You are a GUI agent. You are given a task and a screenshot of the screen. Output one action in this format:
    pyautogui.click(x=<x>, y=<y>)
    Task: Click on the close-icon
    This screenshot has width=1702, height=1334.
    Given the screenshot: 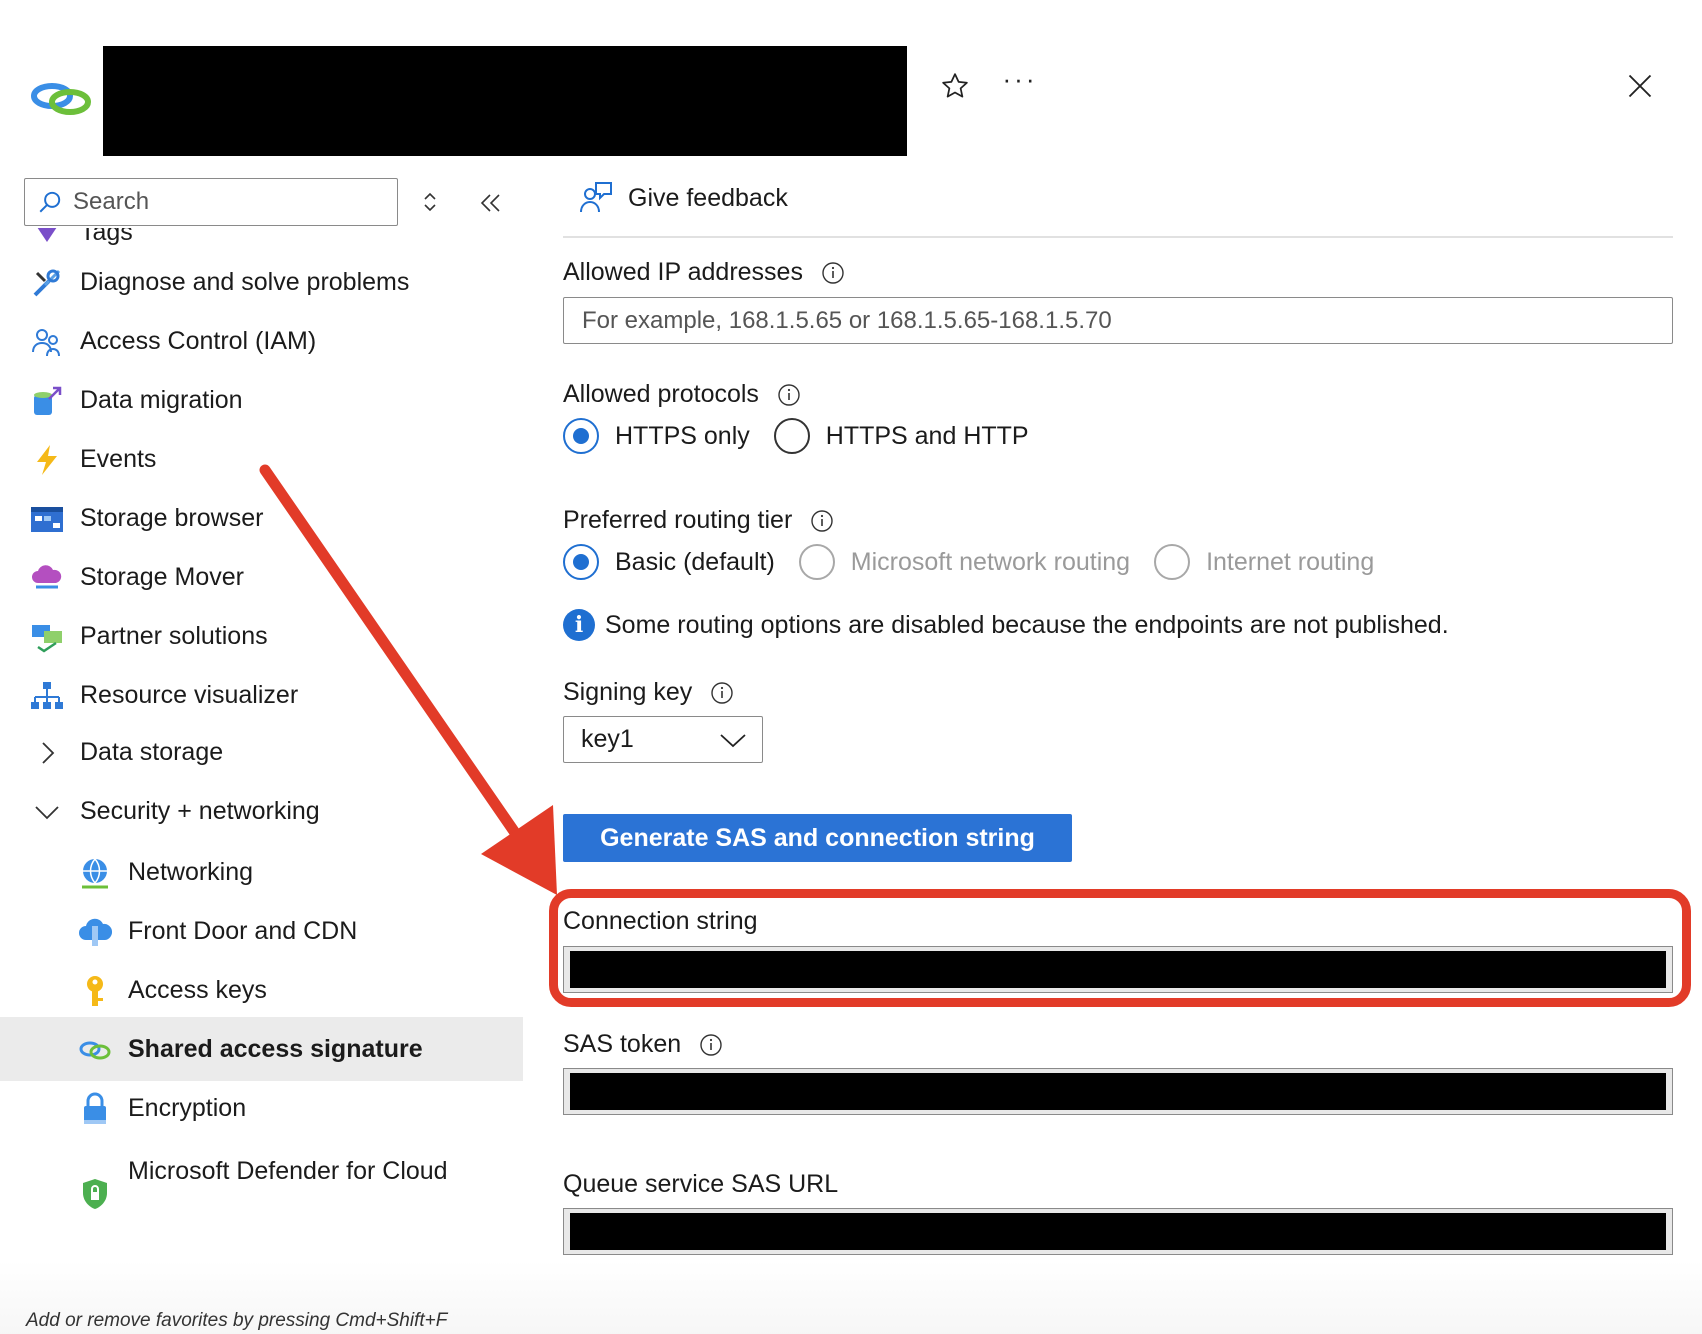 What is the action you would take?
    pyautogui.click(x=1640, y=86)
    